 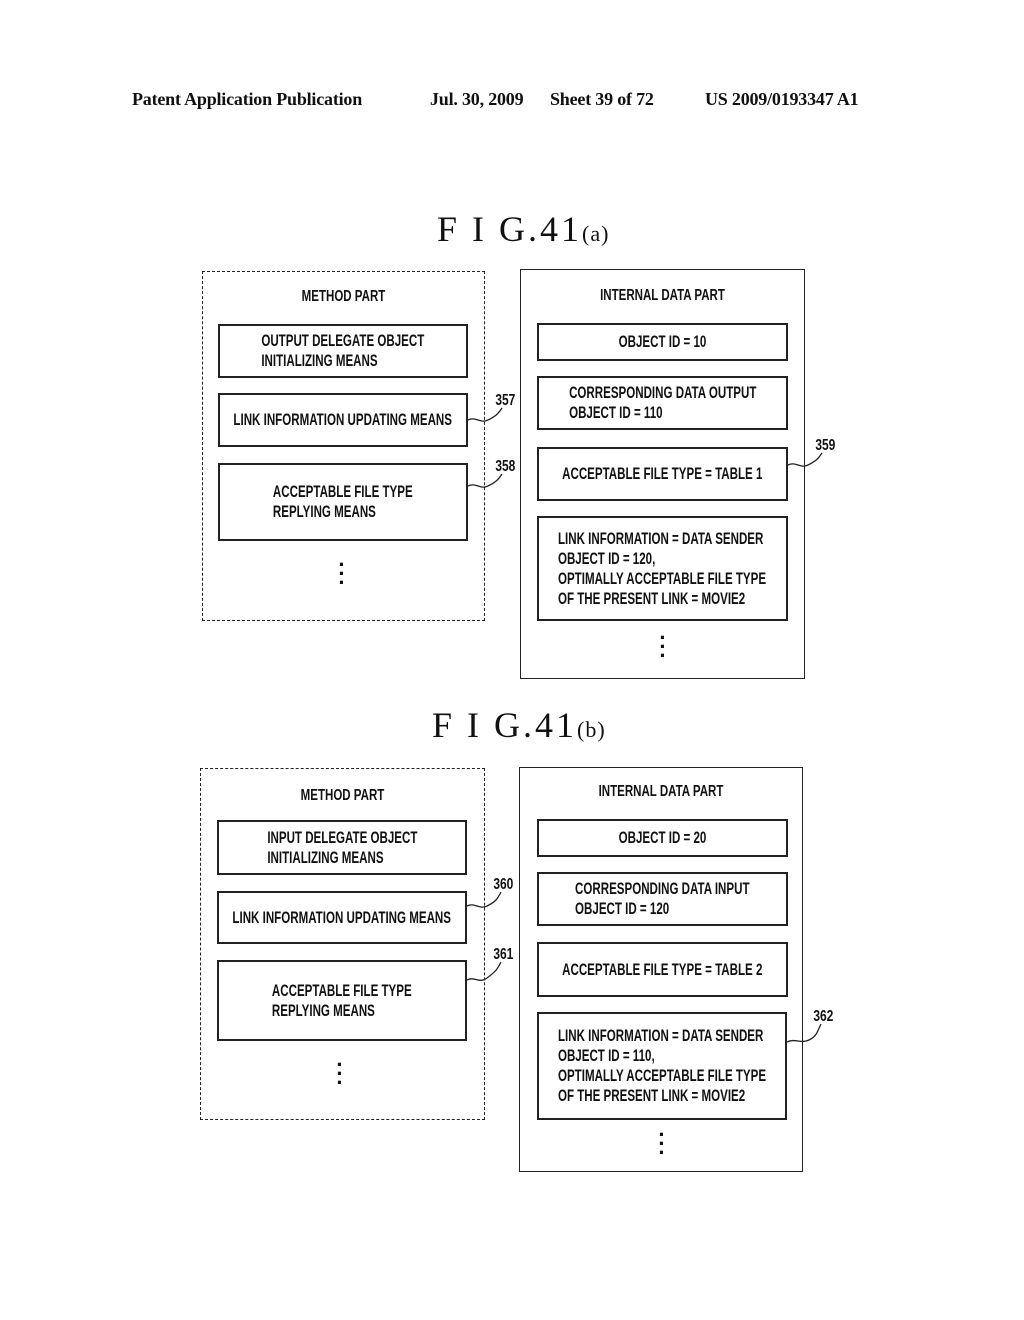 What do you see at coordinates (247, 99) in the screenshot?
I see `publication-label: Patent Application Publication` at bounding box center [247, 99].